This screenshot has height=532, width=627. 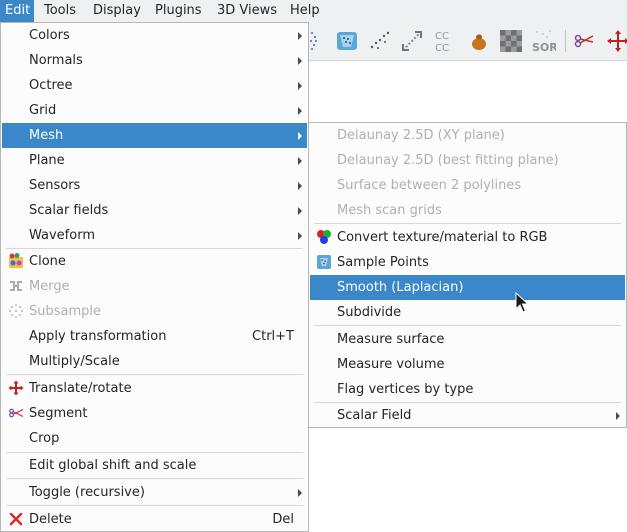 What do you see at coordinates (511, 41) in the screenshot?
I see `checker-icon` at bounding box center [511, 41].